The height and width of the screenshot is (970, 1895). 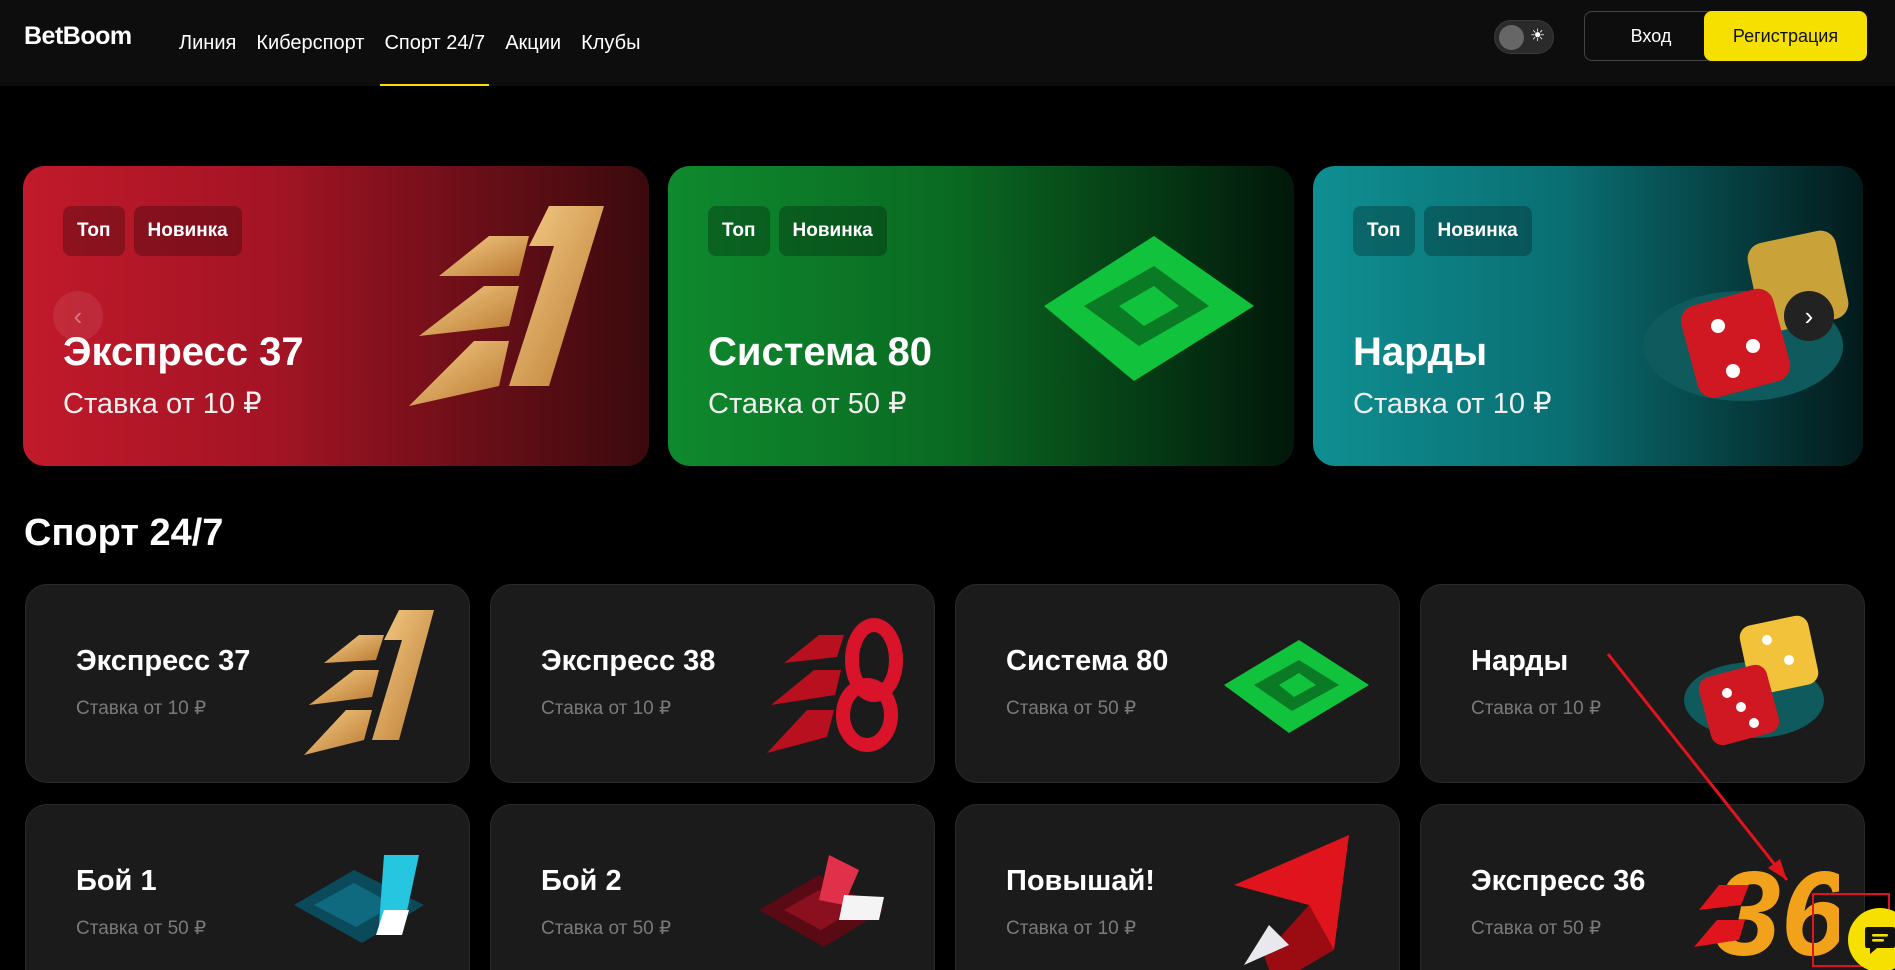 What do you see at coordinates (78, 316) in the screenshot?
I see `carousel-prev-button: ‹` at bounding box center [78, 316].